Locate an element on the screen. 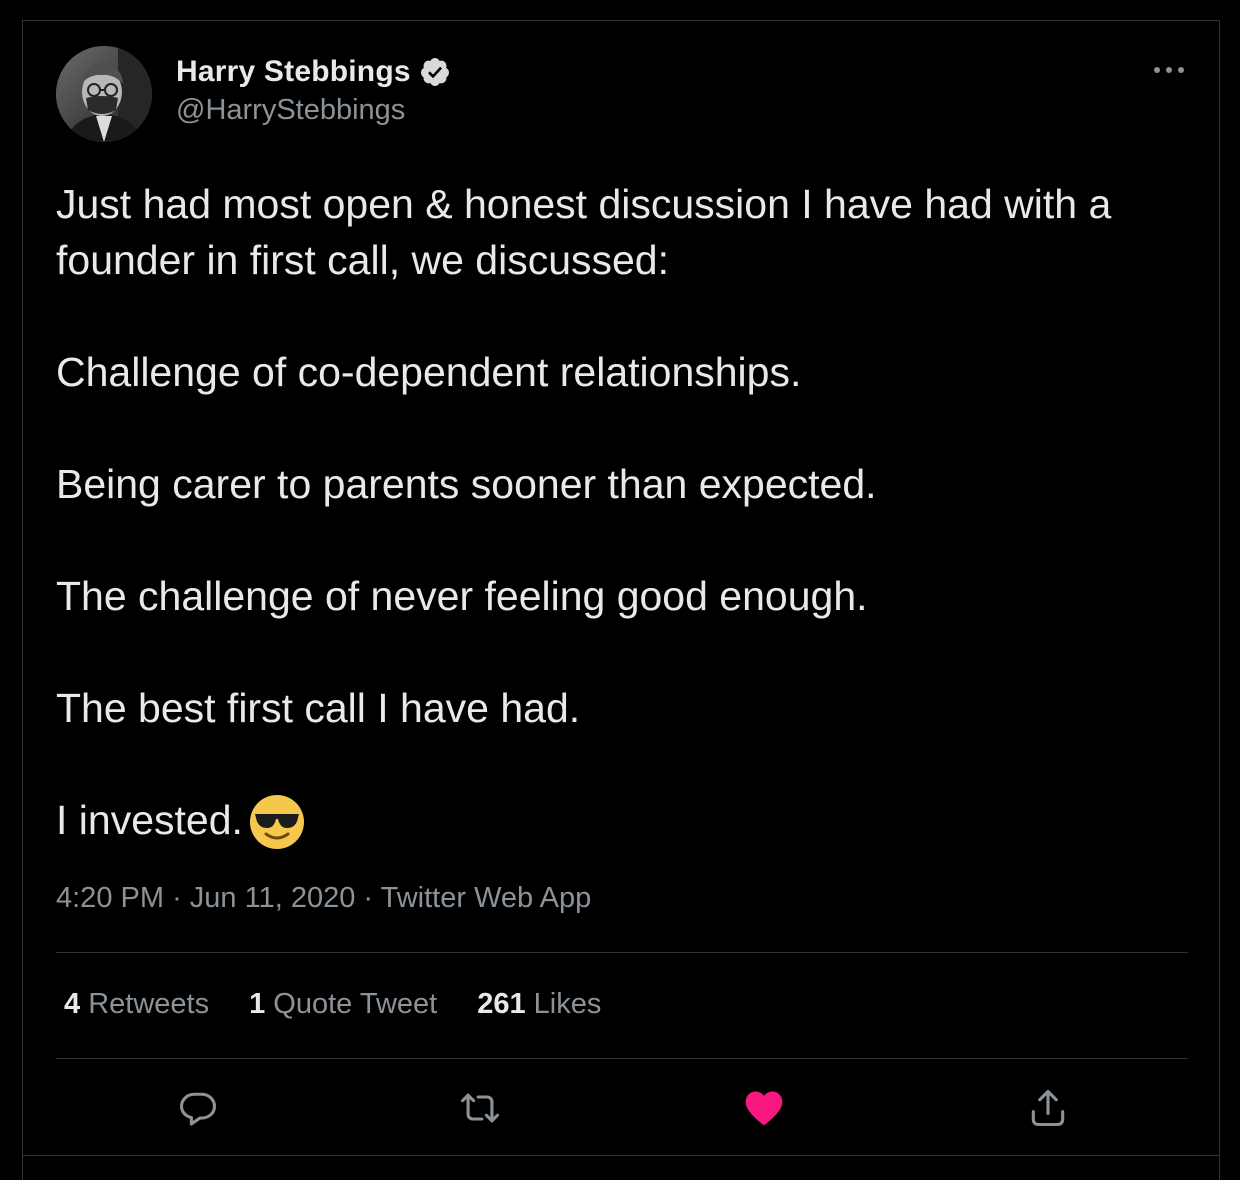  quote-tweets-stat: 1 Quote Tweet is located at coordinates (343, 1004).